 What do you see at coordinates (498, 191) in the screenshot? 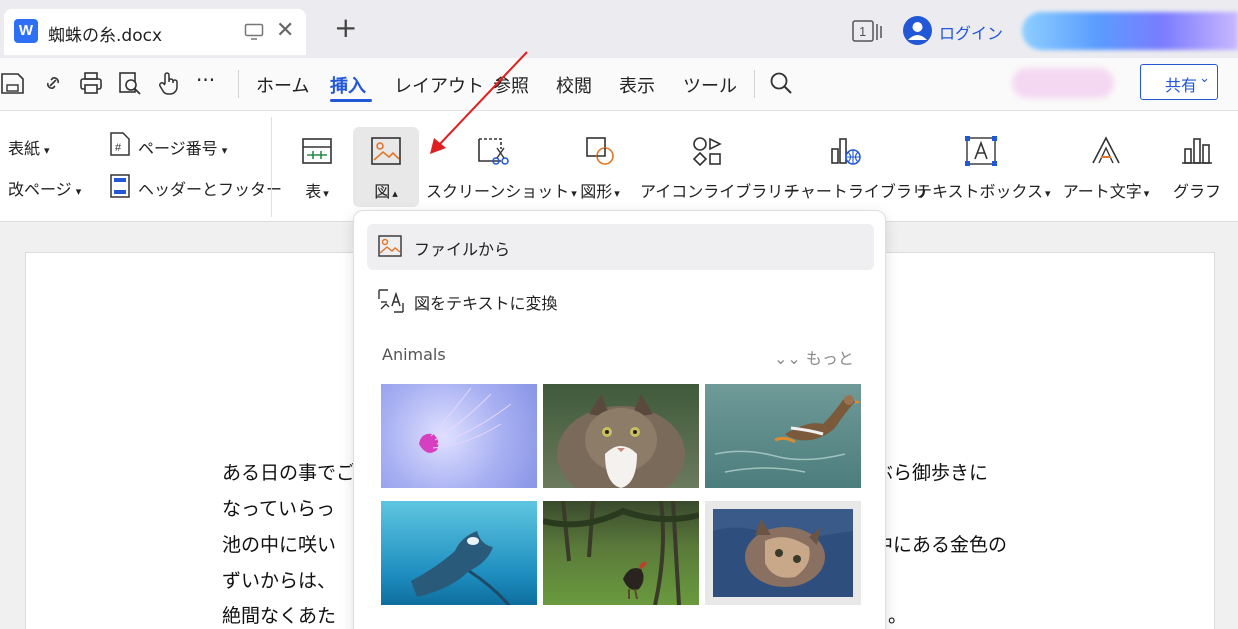
I see `screenshot-label: スクリーンショット` at bounding box center [498, 191].